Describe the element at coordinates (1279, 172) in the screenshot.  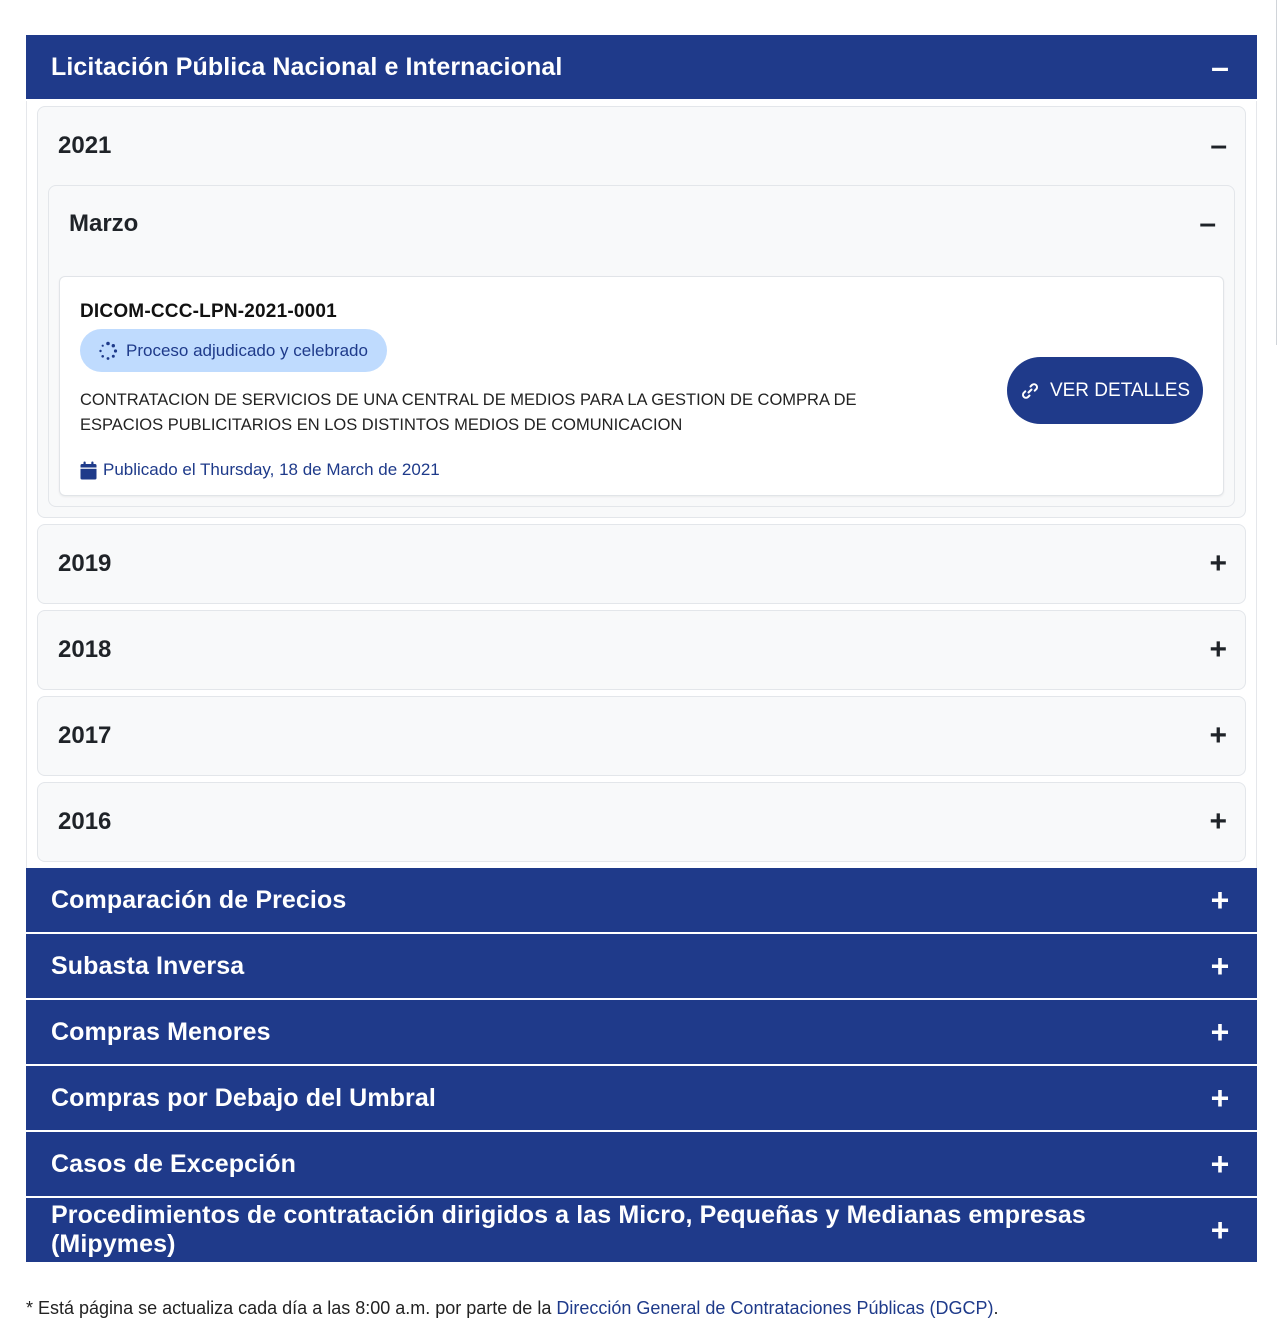
I see `scrollbar-edge` at that location.